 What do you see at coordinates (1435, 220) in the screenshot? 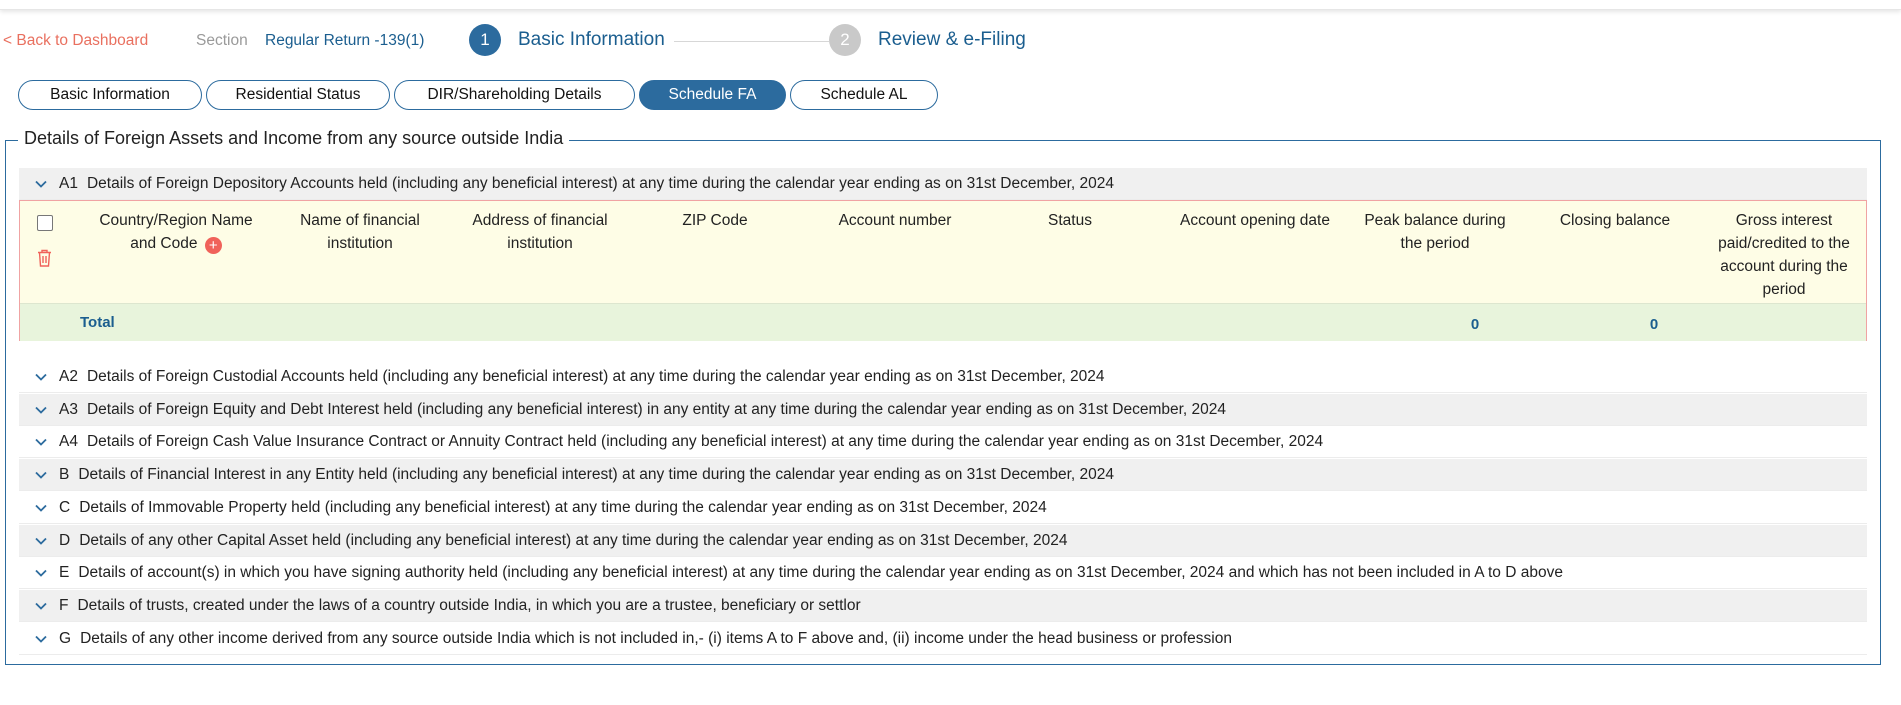
I see `column-header-line: Peak balance during` at bounding box center [1435, 220].